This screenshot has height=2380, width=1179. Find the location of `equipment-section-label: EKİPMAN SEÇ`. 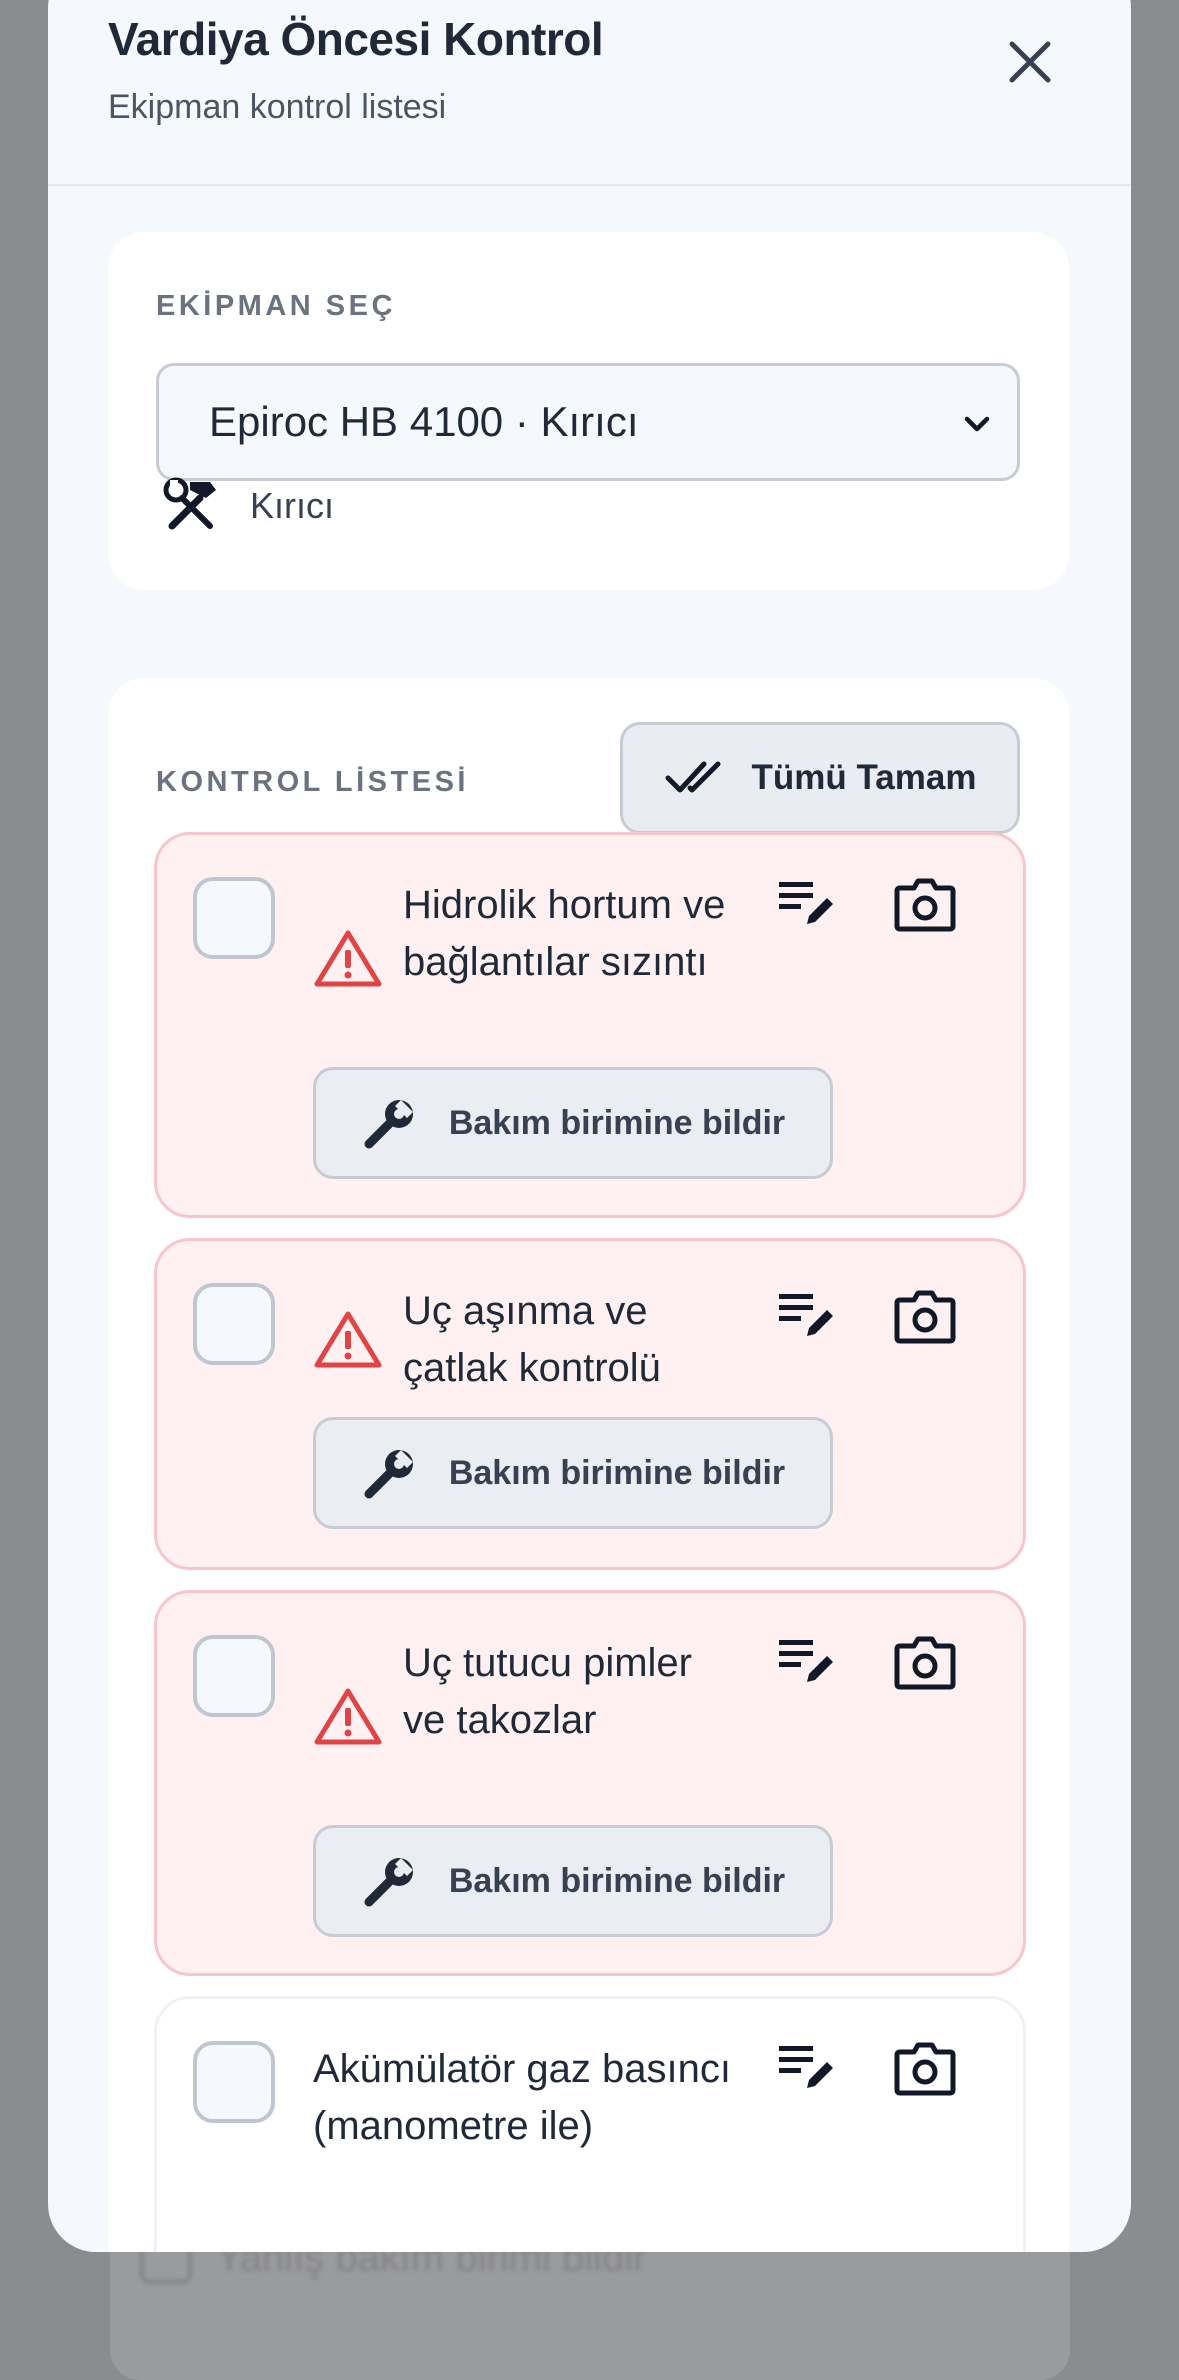

equipment-section-label: EKİPMAN SEÇ is located at coordinates (276, 306).